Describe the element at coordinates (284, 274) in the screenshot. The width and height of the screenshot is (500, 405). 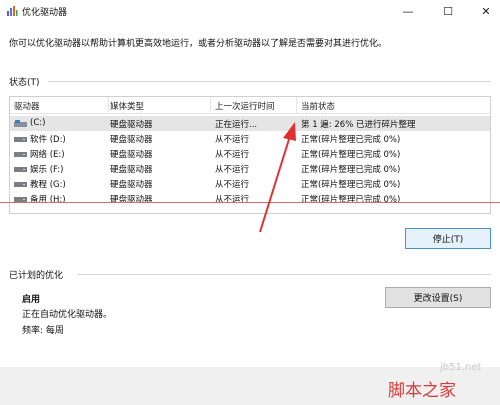
I see `scheduled-divider` at that location.